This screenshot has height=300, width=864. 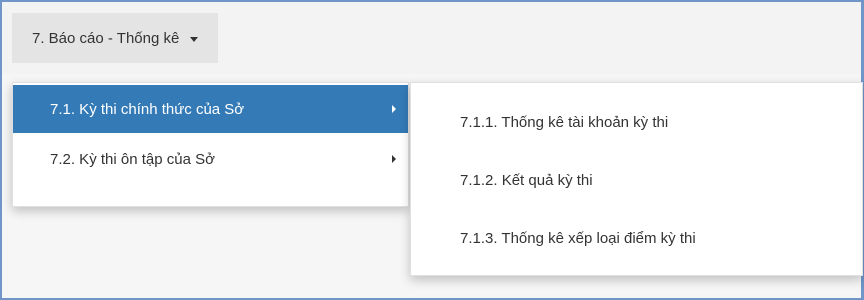 What do you see at coordinates (132, 159) in the screenshot?
I see `menu-item-label: 7.2. Kỳ thi ôn tập của Sở` at bounding box center [132, 159].